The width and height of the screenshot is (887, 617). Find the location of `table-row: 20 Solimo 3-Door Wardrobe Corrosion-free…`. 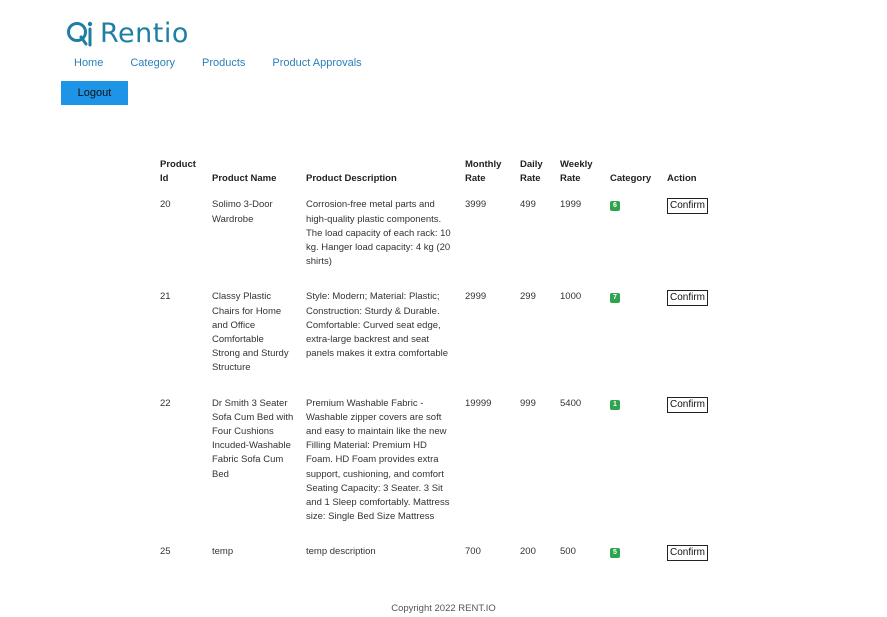

table-row: 20 Solimo 3-Door Wardrobe Corrosion-free… is located at coordinates (438, 236).